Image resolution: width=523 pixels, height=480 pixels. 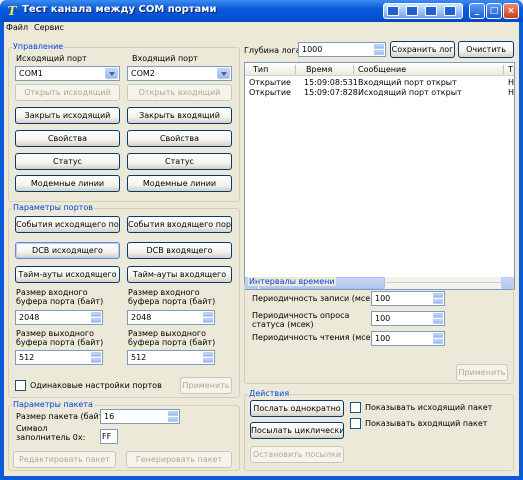 I want to click on out-port-select: COM1, so click(x=67, y=73).